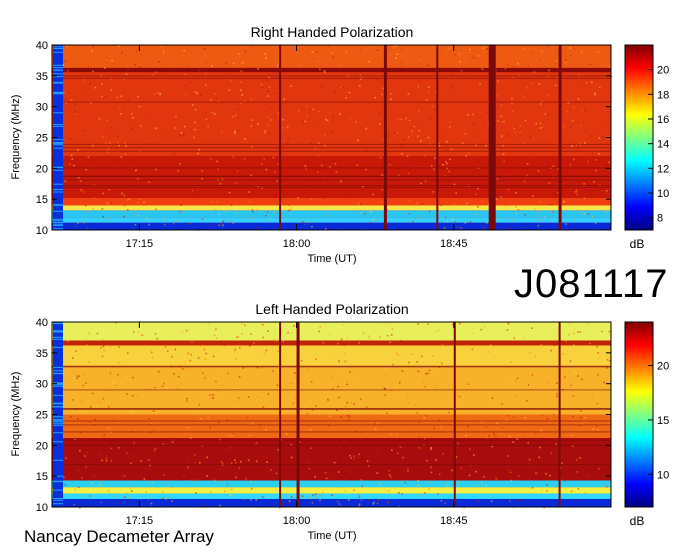 The image size is (680, 552). I want to click on calibration-speckle, so click(58, 225).